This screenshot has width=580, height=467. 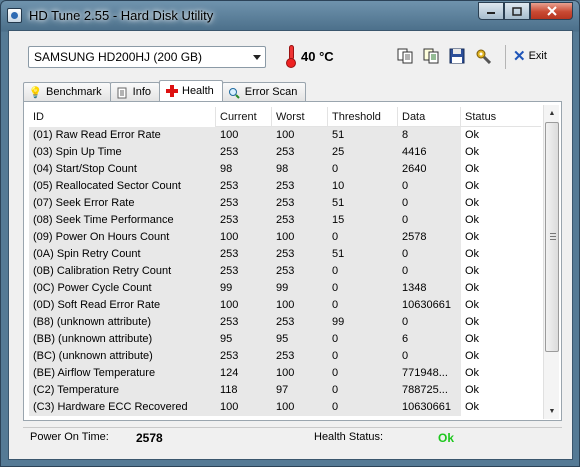 I want to click on col-header-id: ID, so click(x=122, y=117).